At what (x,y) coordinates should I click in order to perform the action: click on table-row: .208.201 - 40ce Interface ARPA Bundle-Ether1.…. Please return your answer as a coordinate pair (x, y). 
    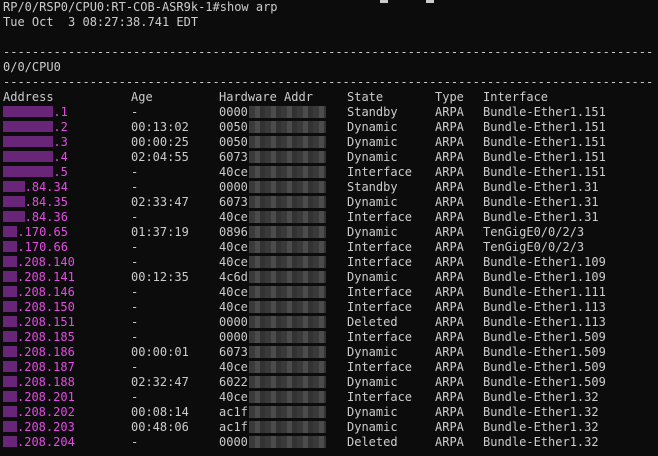
    Looking at the image, I should click on (328, 397).